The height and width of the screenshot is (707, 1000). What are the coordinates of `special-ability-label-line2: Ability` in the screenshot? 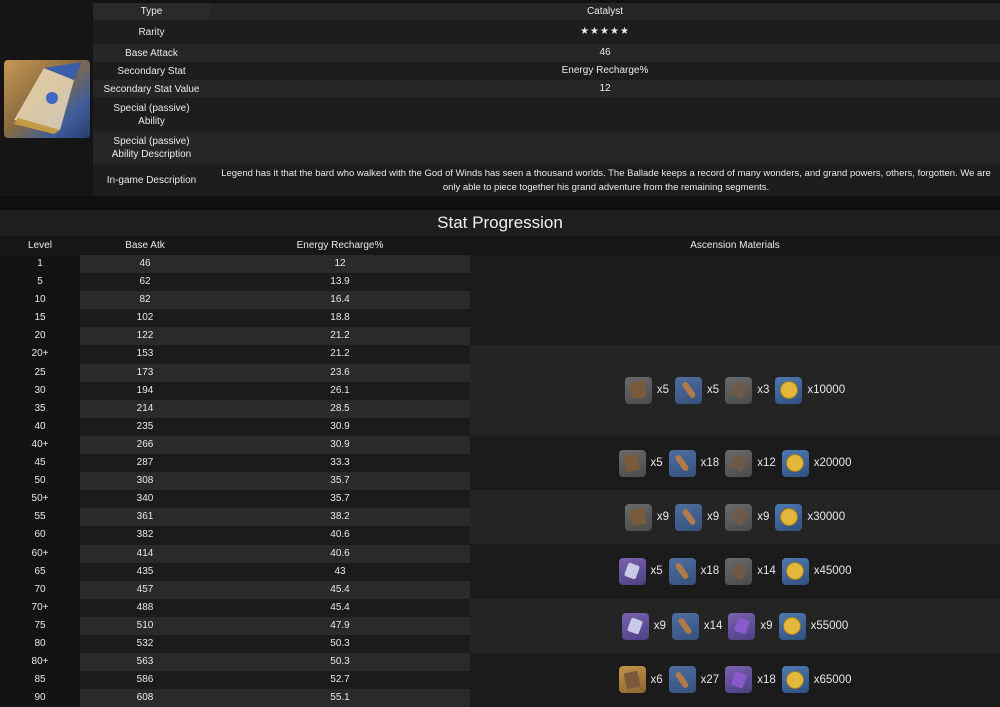 It's located at (151, 121).